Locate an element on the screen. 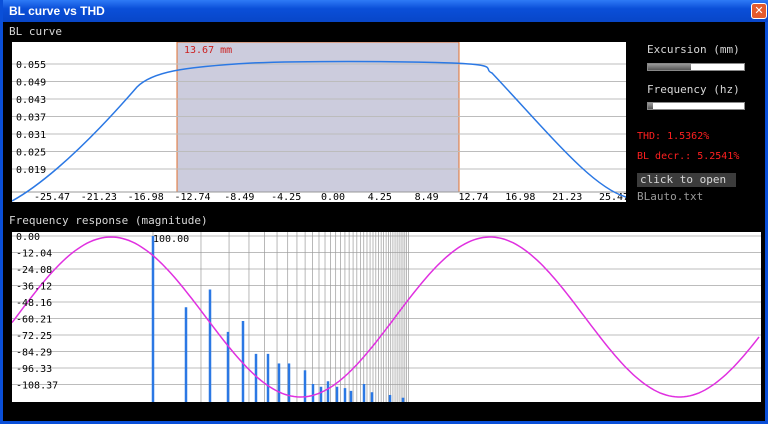 The height and width of the screenshot is (424, 768). bl-x-tick-label: 21.23 is located at coordinates (567, 197).